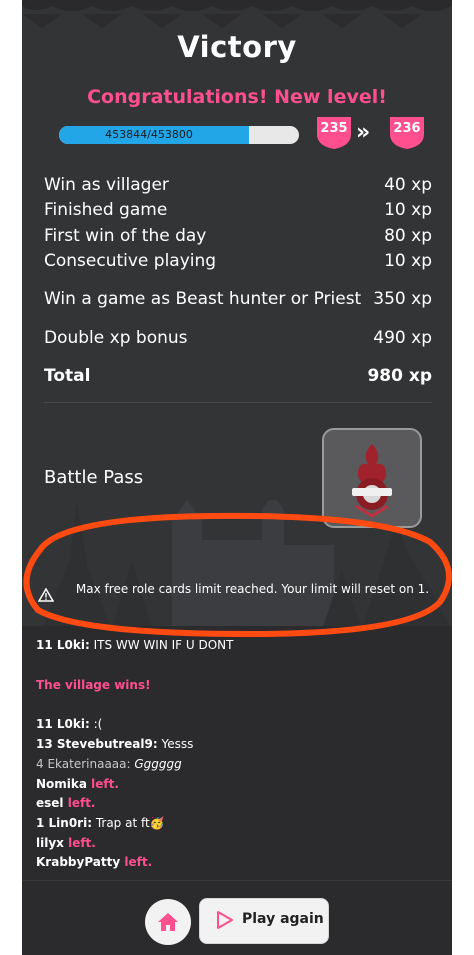  I want to click on chat-text: Gggggg, so click(156, 764).